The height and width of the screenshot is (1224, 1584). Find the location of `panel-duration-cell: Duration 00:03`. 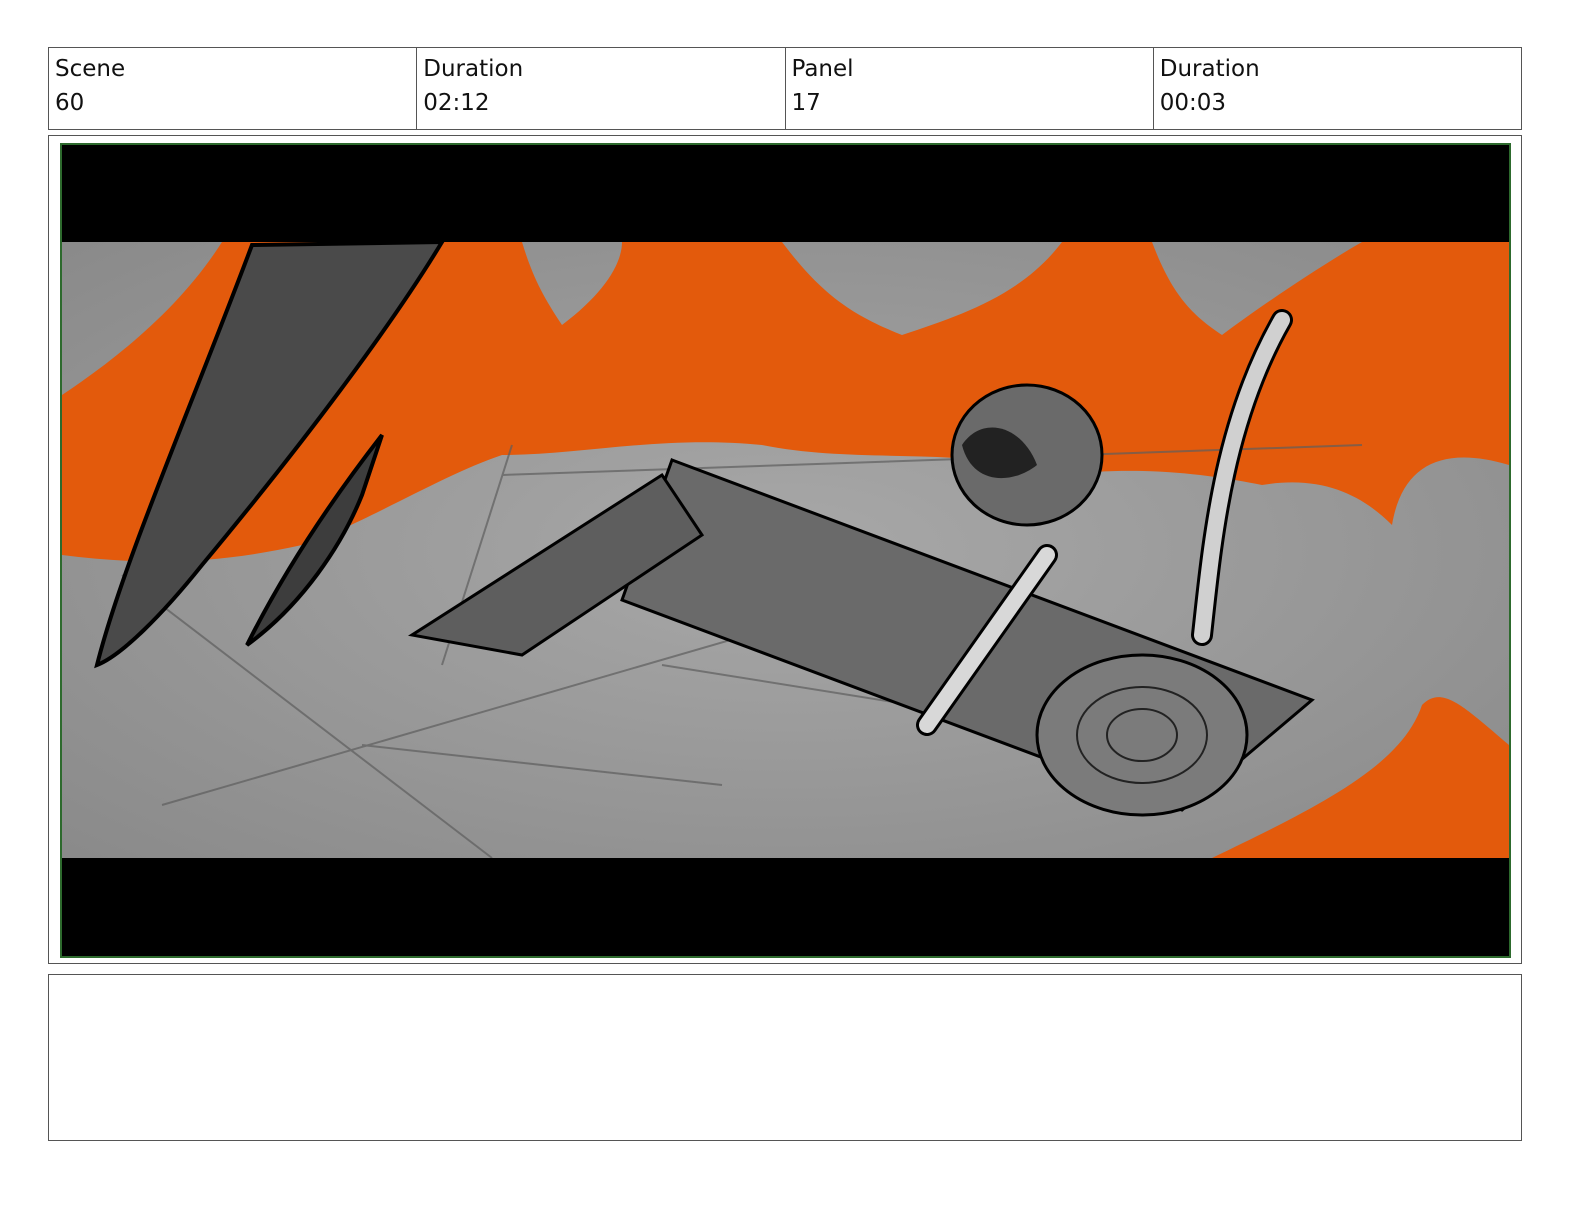

panel-duration-cell: Duration 00:03 is located at coordinates (1337, 88).